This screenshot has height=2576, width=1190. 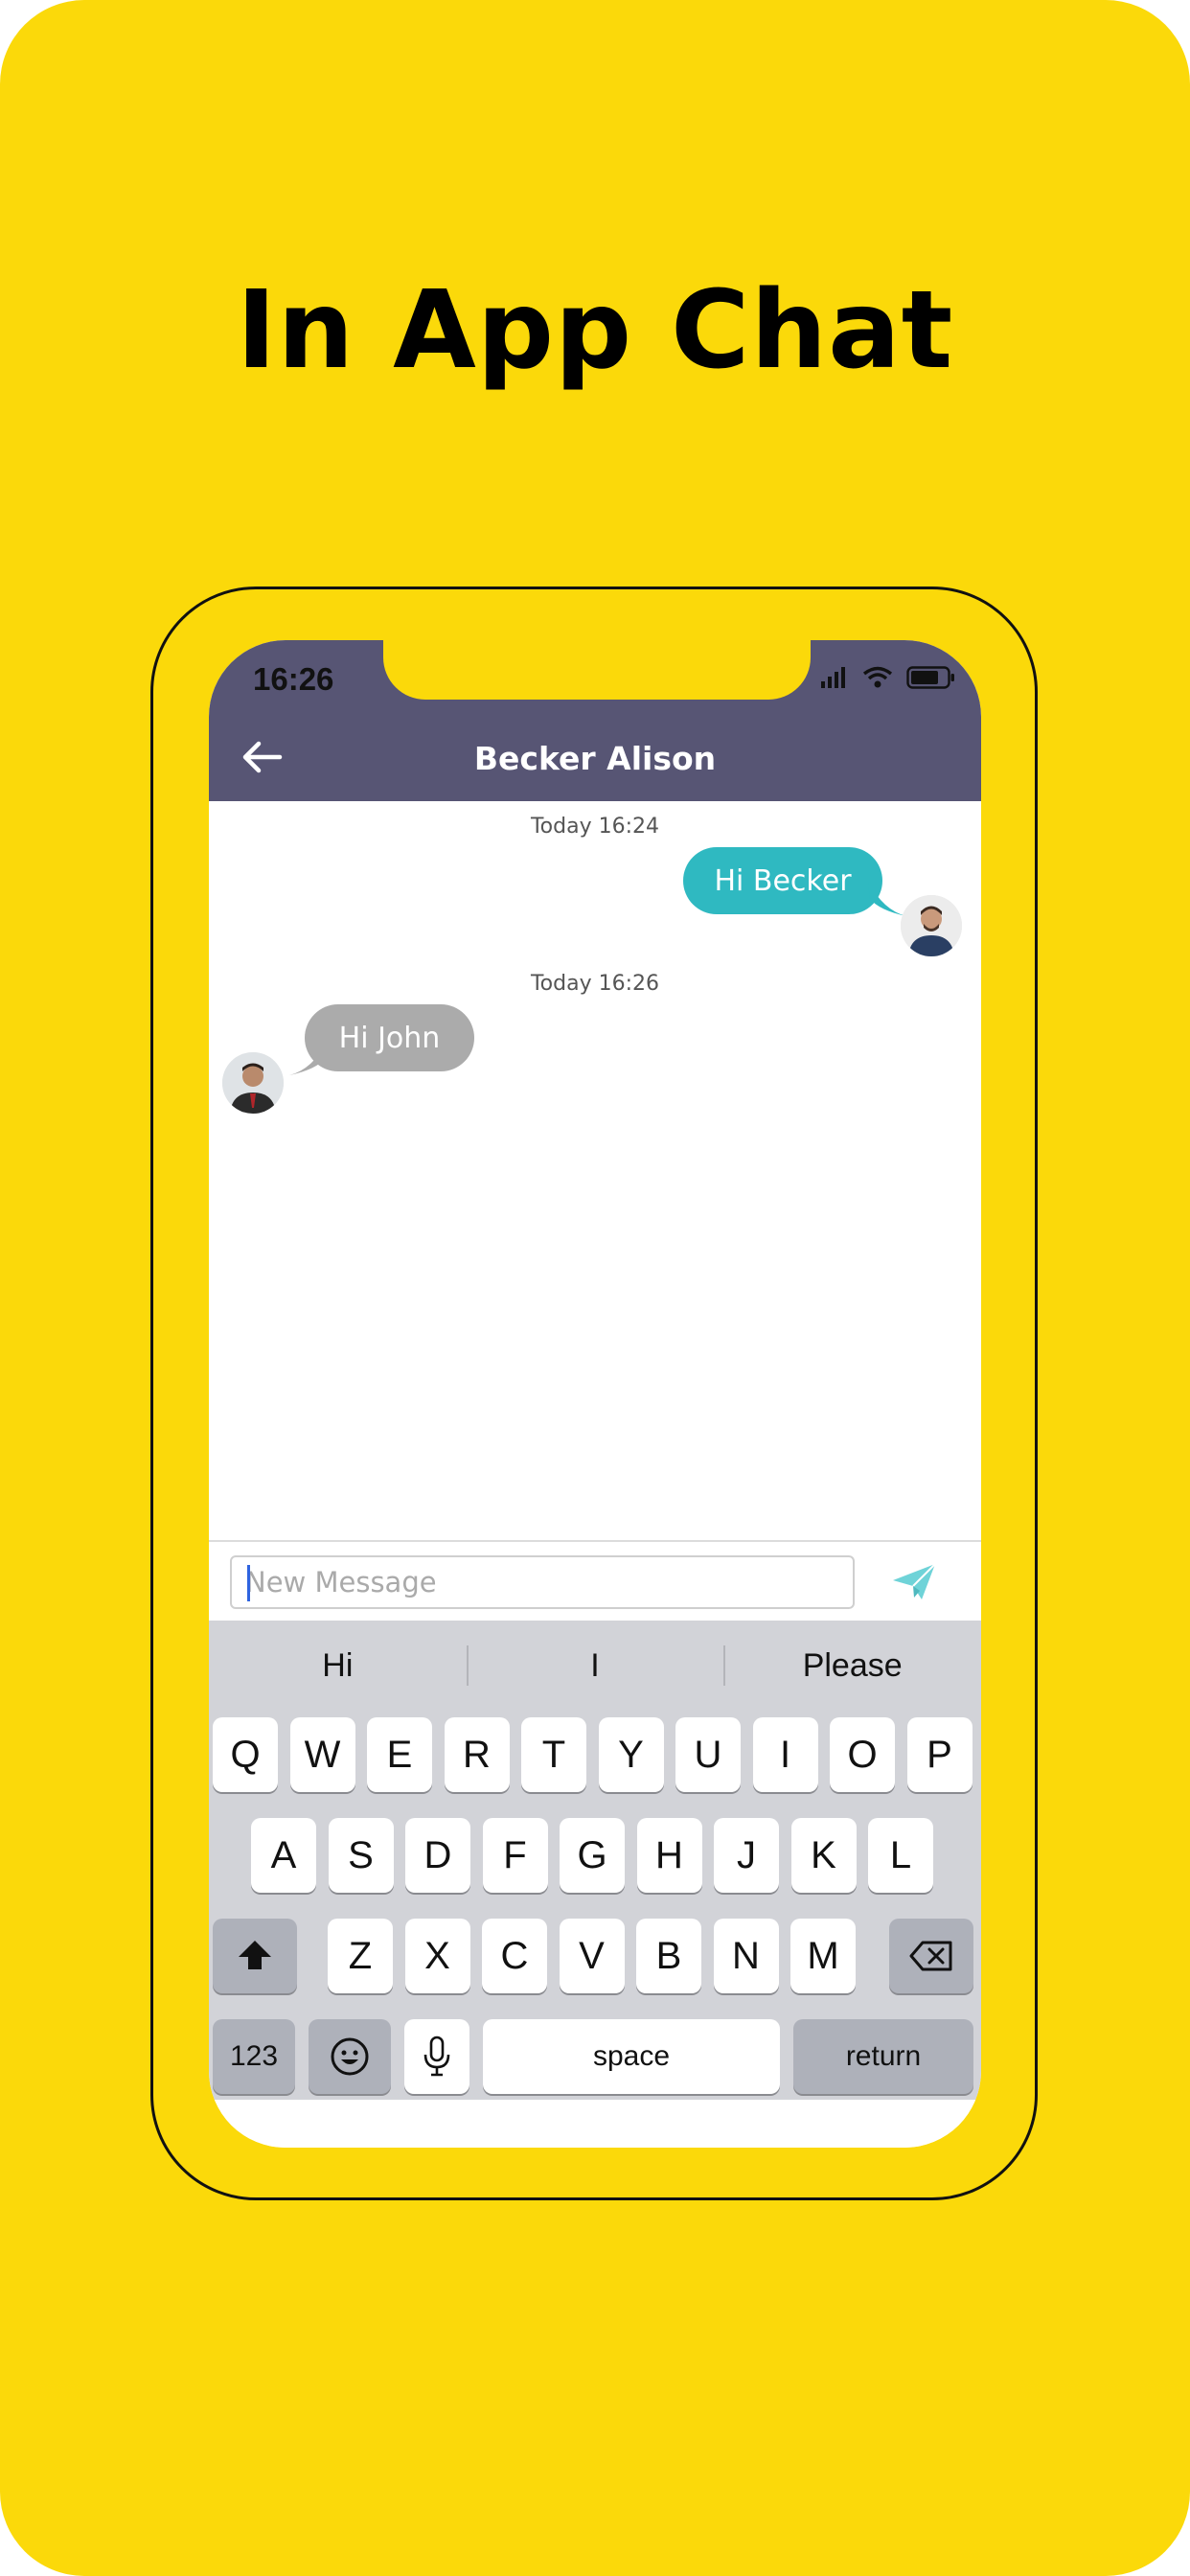 I want to click on bubble-tail-icon, so click(x=887, y=899).